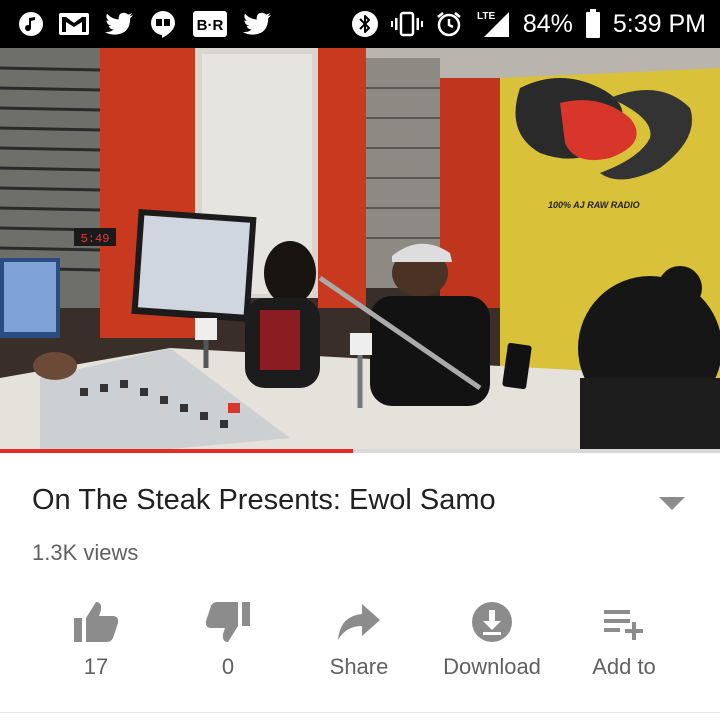  What do you see at coordinates (659, 23) in the screenshot?
I see `clock: 5:39 PM` at bounding box center [659, 23].